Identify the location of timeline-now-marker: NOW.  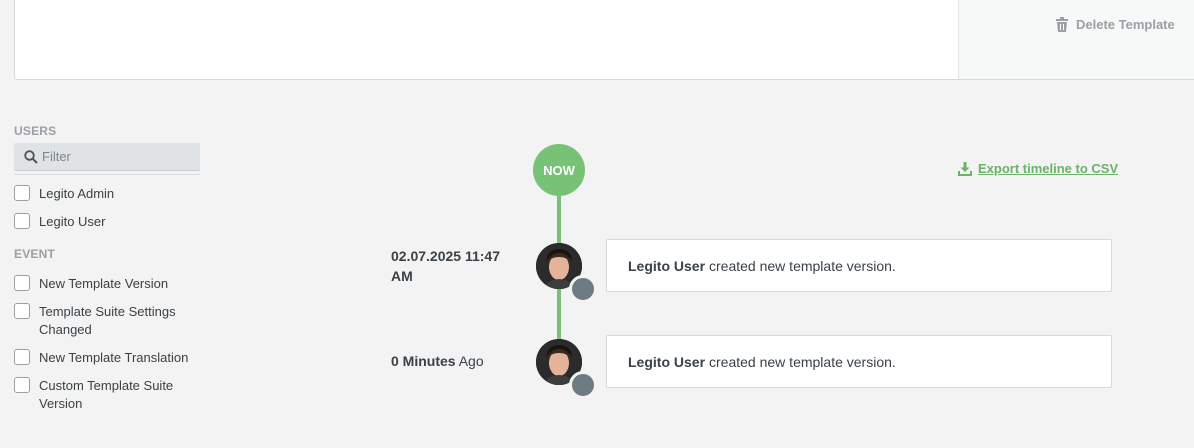
(559, 170).